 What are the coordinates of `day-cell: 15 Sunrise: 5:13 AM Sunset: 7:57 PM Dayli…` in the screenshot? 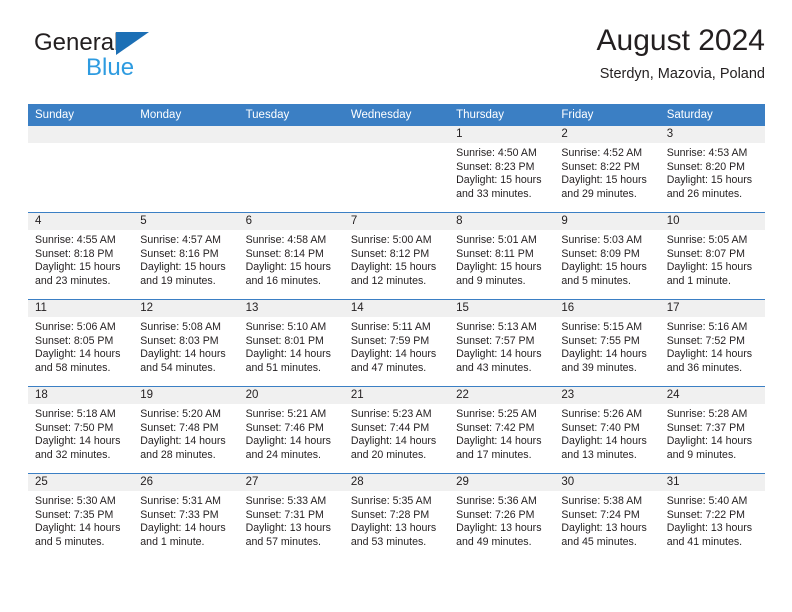 It's located at (502, 343).